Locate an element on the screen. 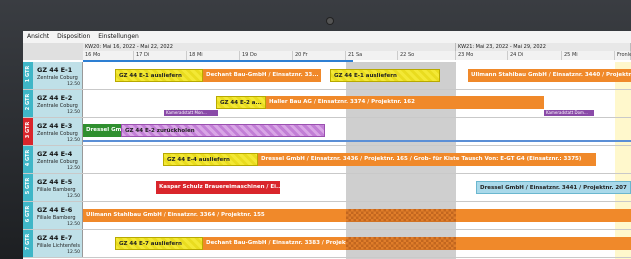 This screenshot has height=259, width=631. row-stripe-text: 1 GTR is located at coordinates (28, 74).